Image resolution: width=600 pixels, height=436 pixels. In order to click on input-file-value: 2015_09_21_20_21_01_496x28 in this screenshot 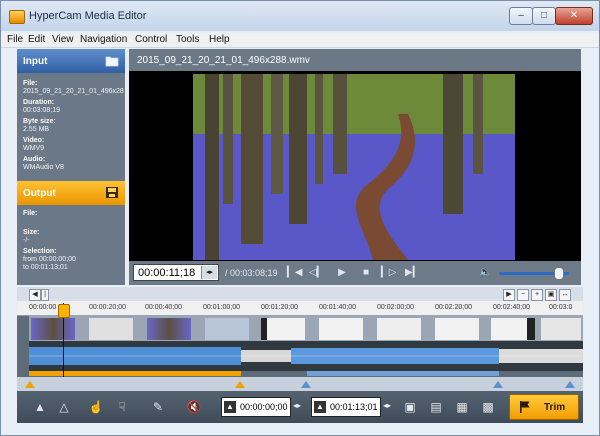, I will do `click(73, 91)`.